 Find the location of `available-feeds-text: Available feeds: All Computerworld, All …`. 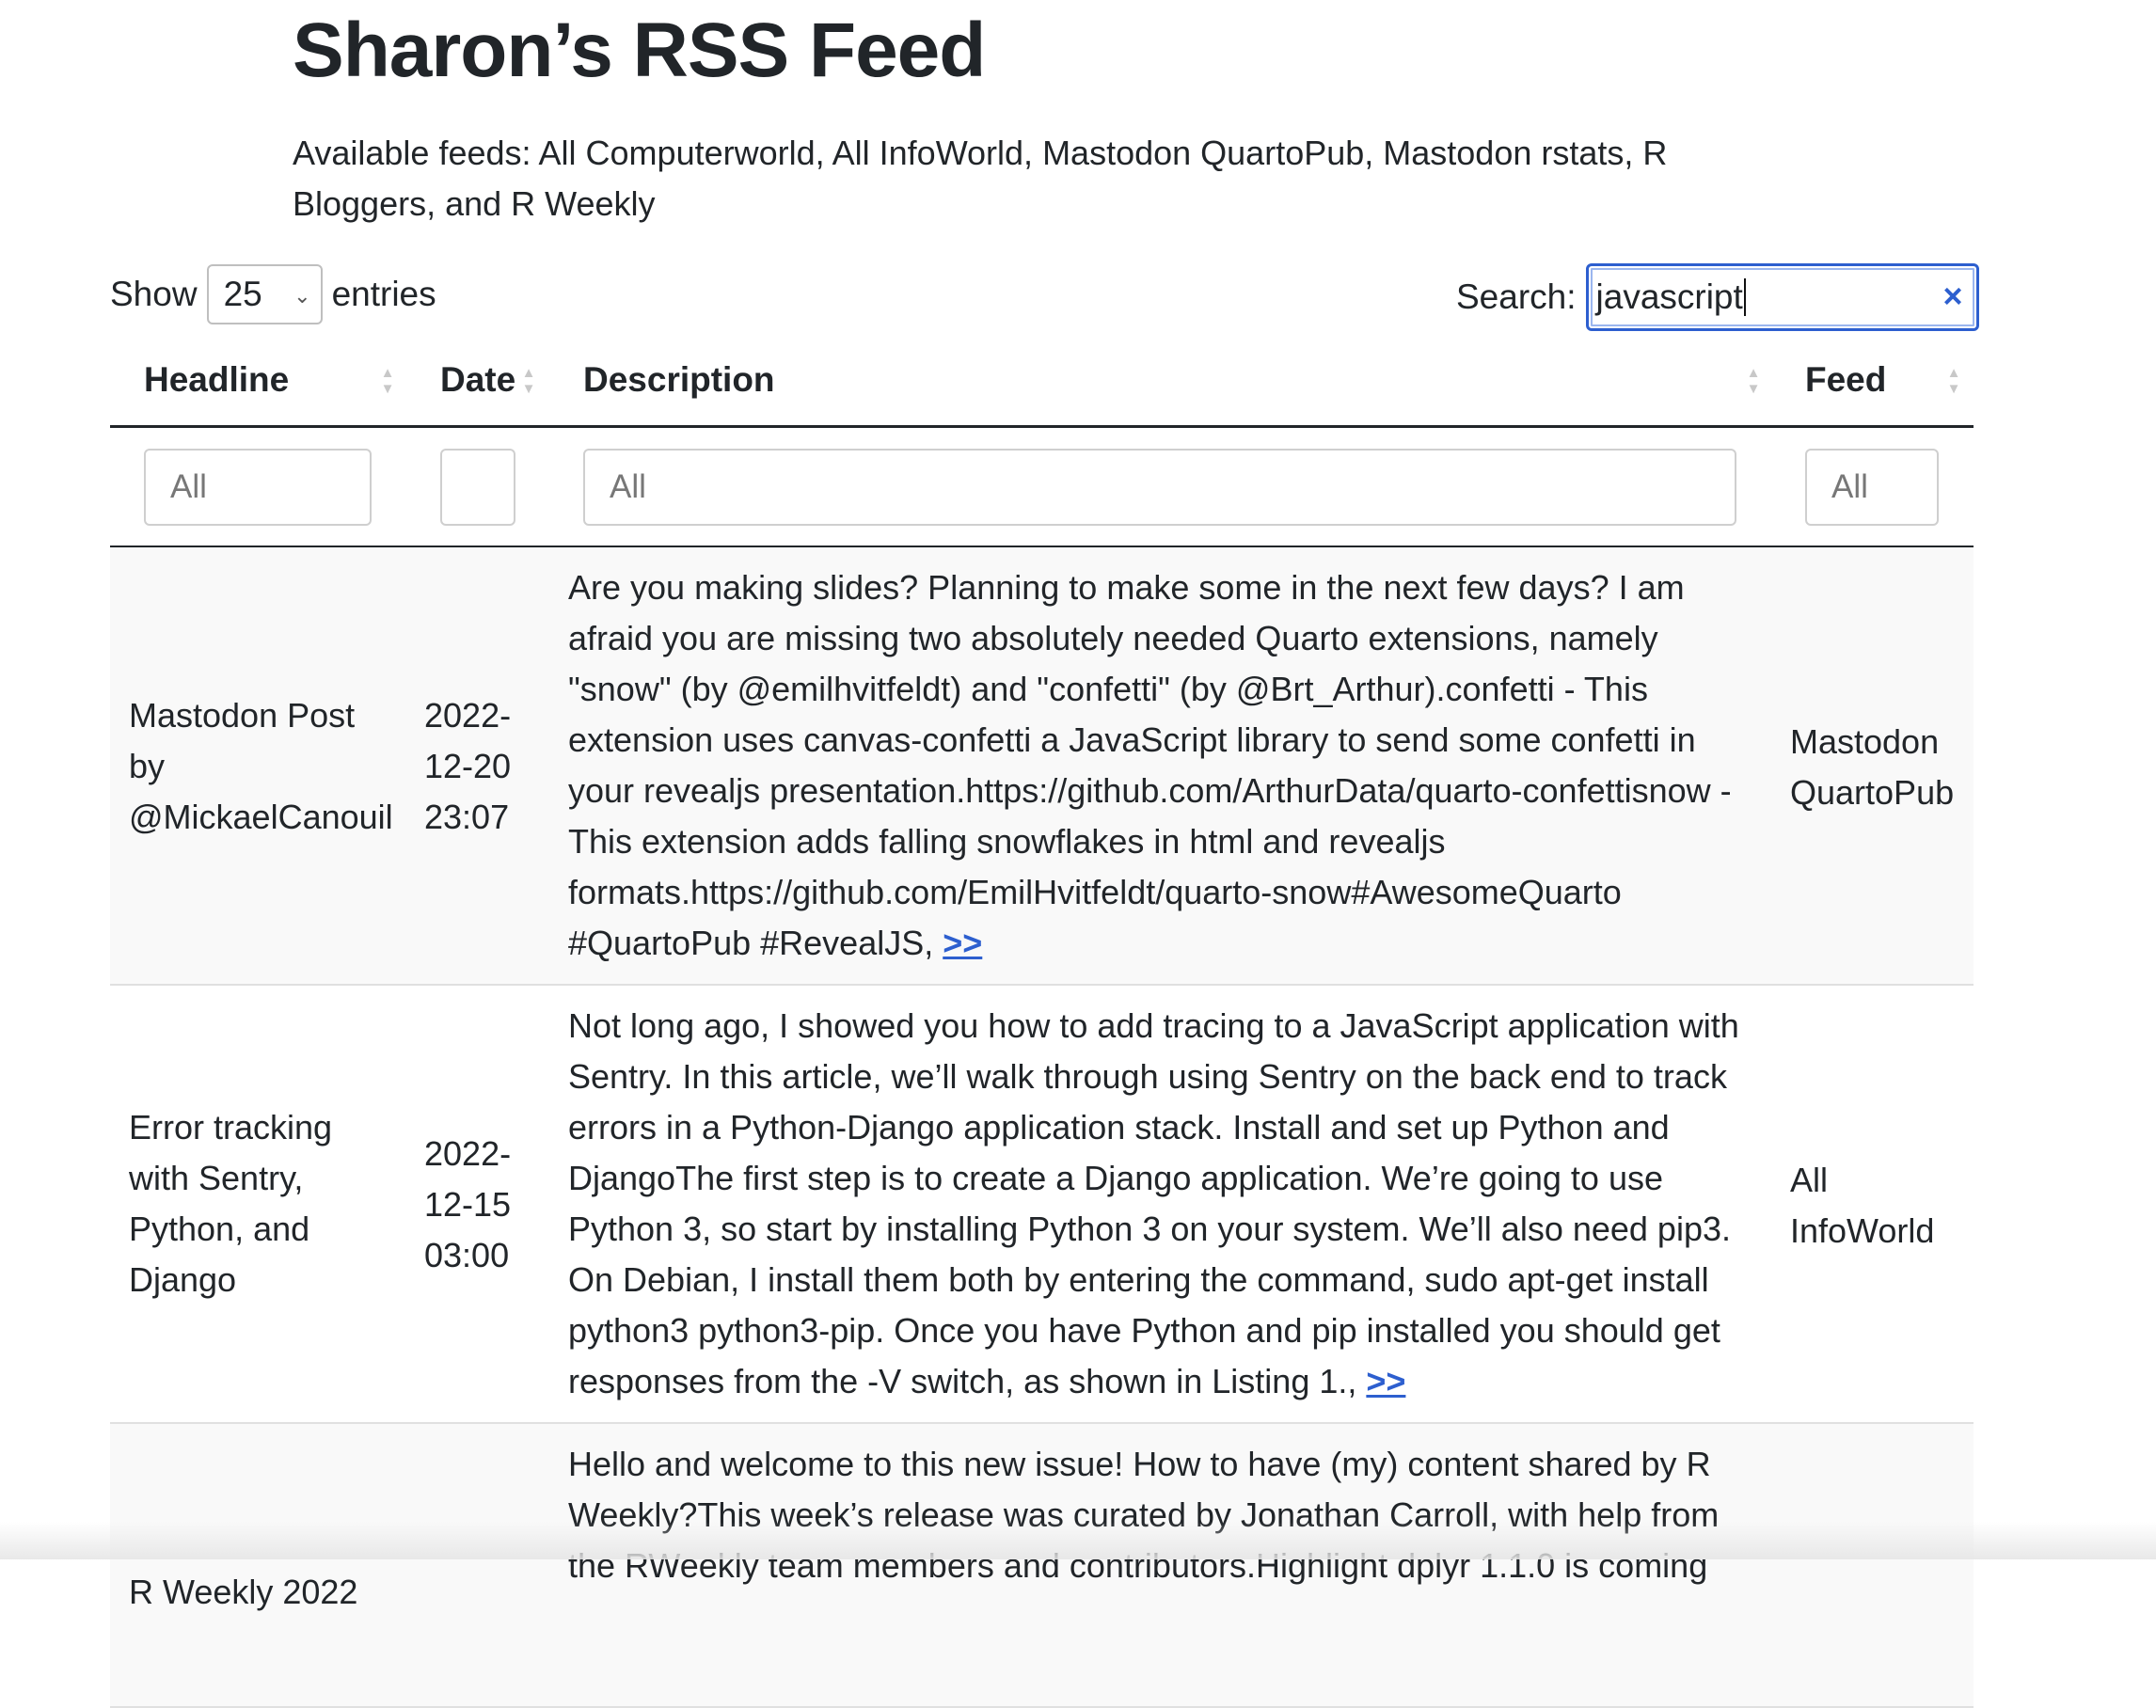

available-feeds-text: Available feeds: All Computerworld, All … is located at coordinates (980, 178).